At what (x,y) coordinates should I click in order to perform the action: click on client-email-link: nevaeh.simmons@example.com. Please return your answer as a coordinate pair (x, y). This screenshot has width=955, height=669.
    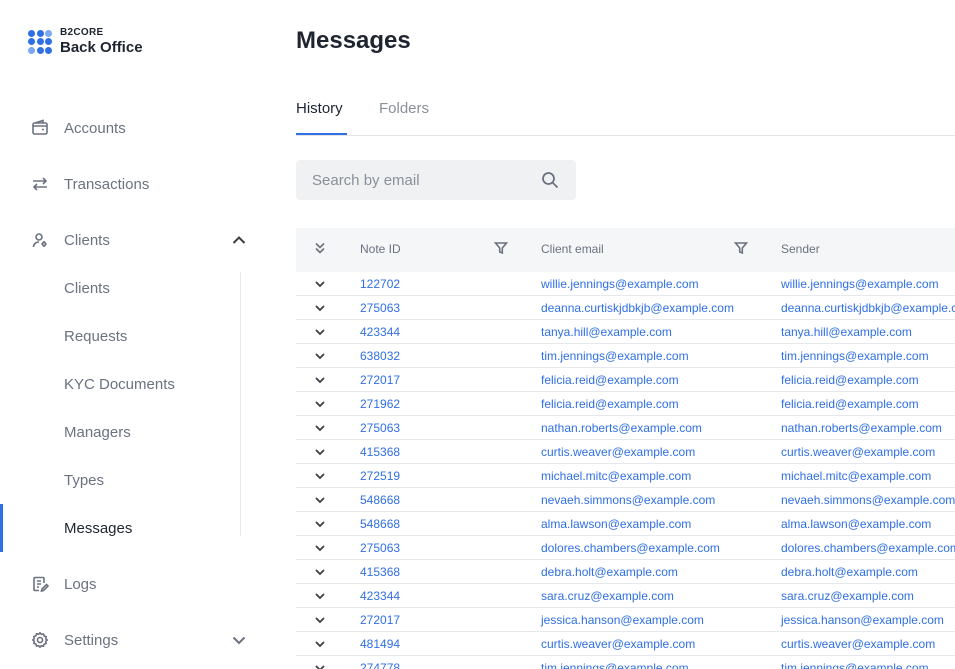
    Looking at the image, I should click on (628, 500).